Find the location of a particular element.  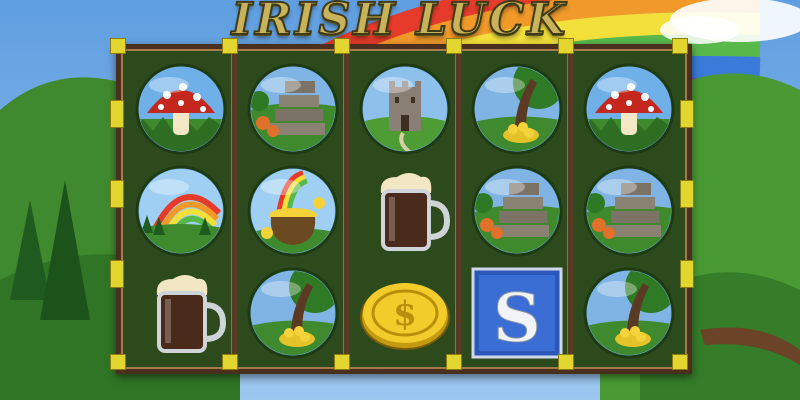

reel-4-row-3: S is located at coordinates (517, 313).